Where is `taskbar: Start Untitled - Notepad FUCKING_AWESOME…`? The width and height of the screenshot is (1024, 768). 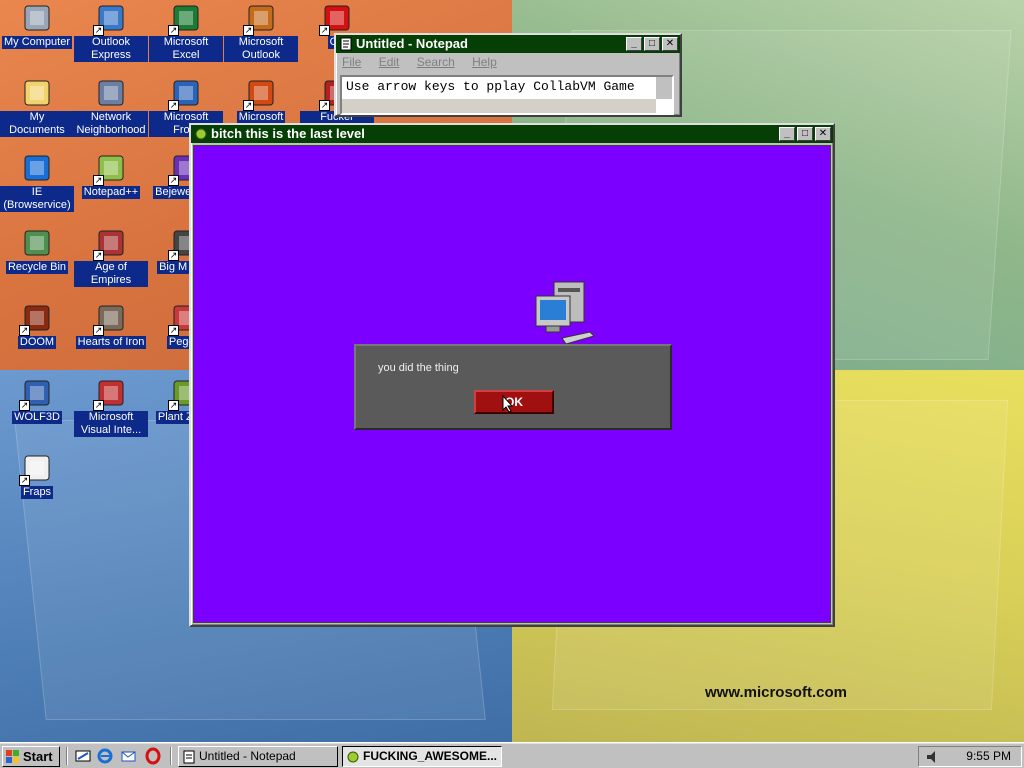
taskbar: Start Untitled - Notepad FUCKING_AWESOME… is located at coordinates (512, 755).